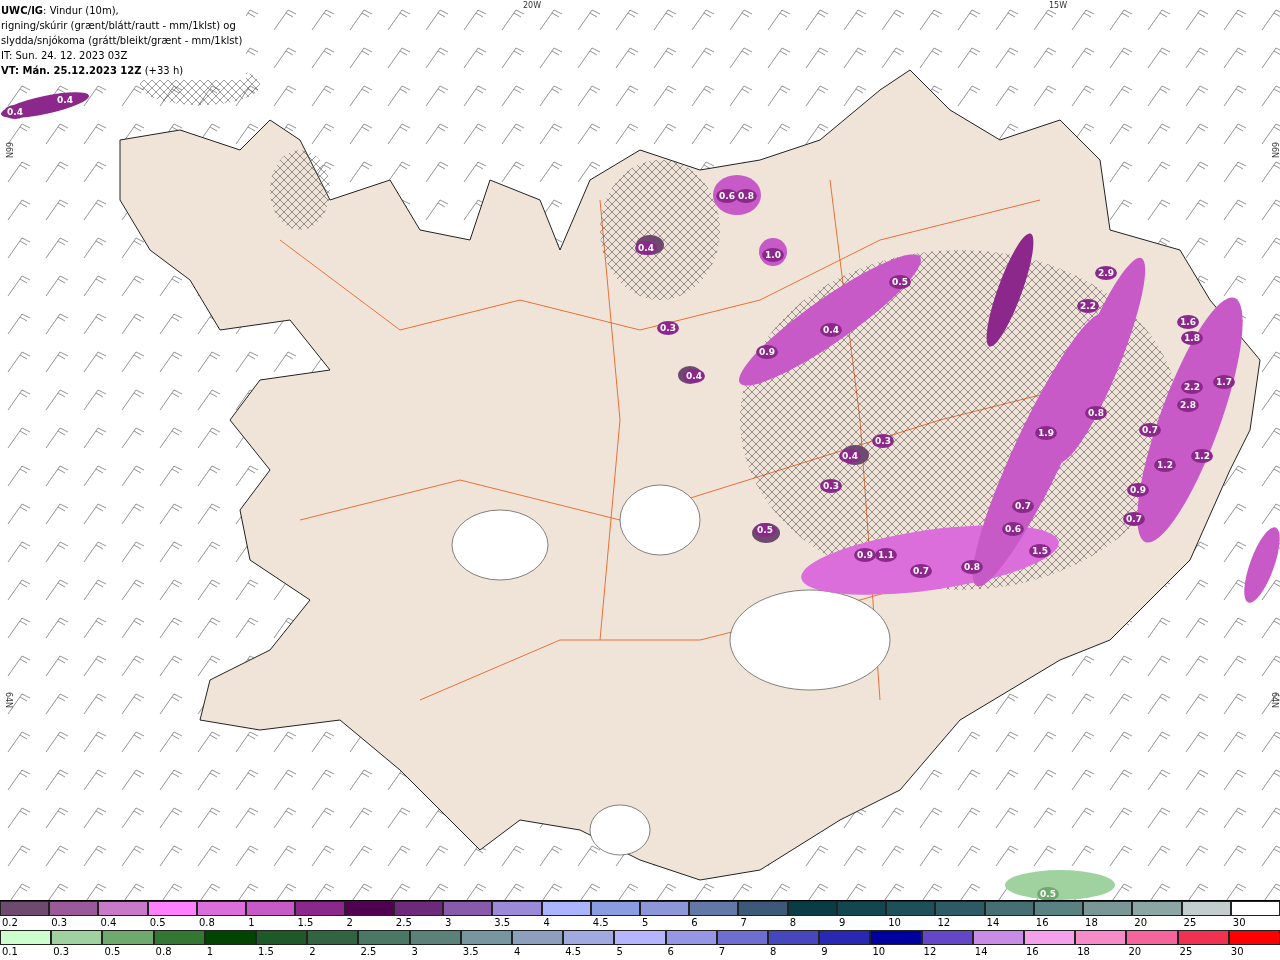 The image size is (1280, 960). What do you see at coordinates (10, 923) in the screenshot?
I see `legend-label: 0.2` at bounding box center [10, 923].